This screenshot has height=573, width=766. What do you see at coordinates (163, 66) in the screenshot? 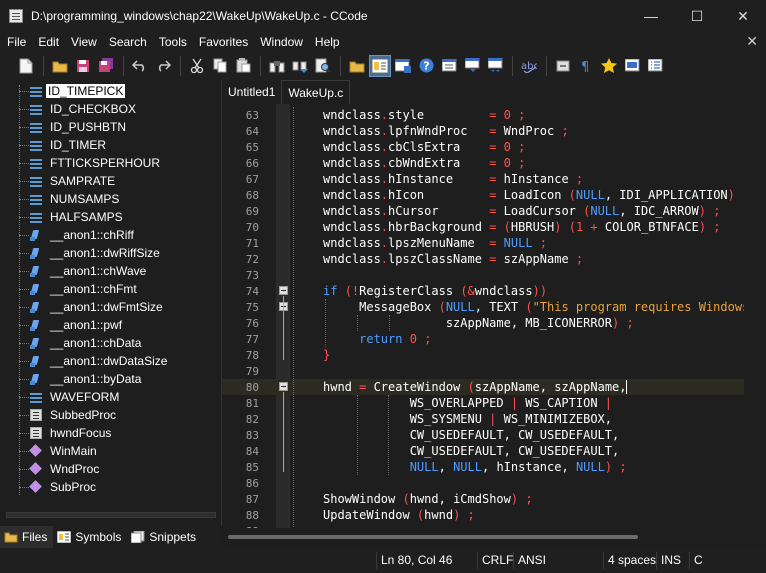
I see `redo-button` at bounding box center [163, 66].